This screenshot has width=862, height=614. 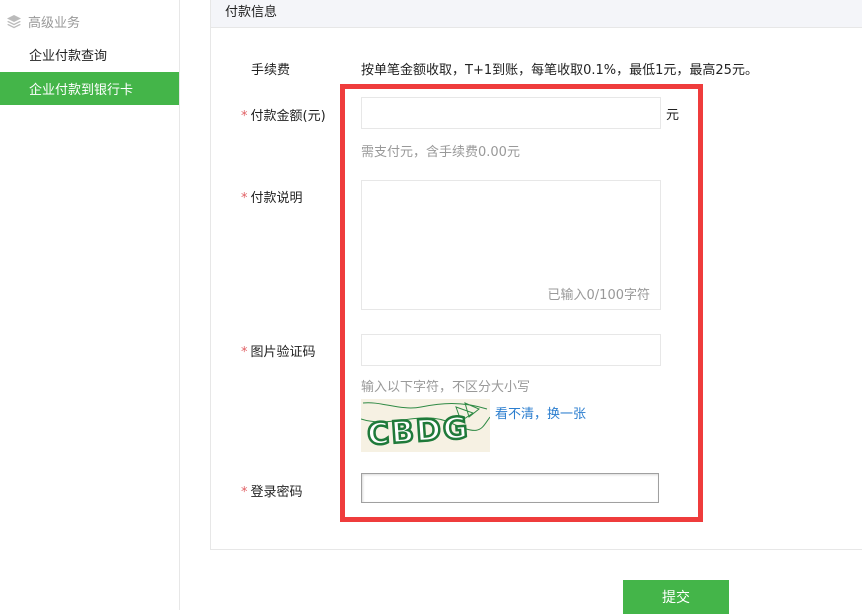 What do you see at coordinates (559, 70) in the screenshot?
I see `fee-description: 按单笔金额收取，T+1到账，每笔收取0.1%，最低1元，最高25元。` at bounding box center [559, 70].